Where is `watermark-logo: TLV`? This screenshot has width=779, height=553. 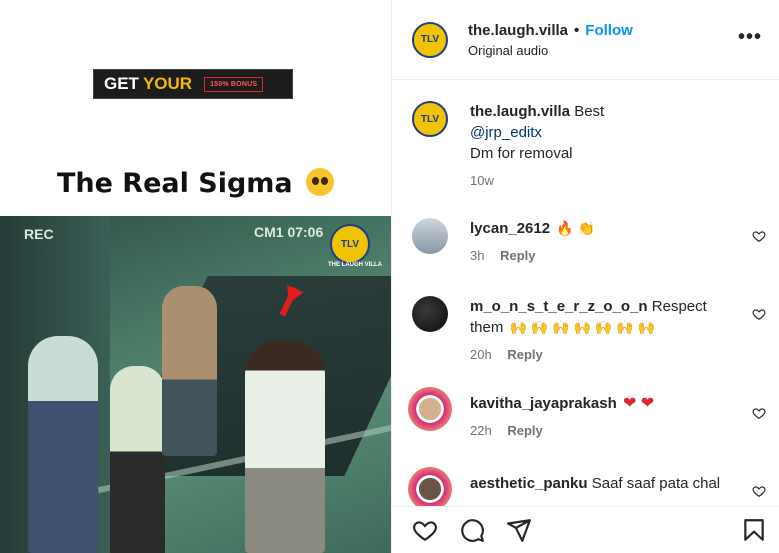 watermark-logo: TLV is located at coordinates (350, 244).